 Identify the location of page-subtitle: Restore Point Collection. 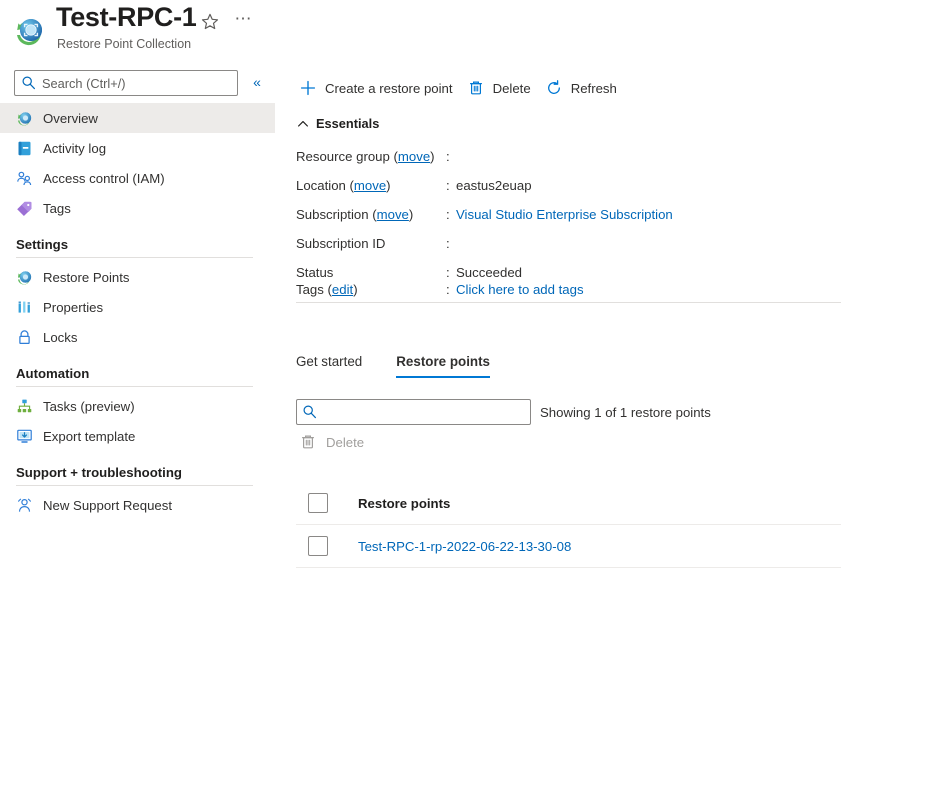
(124, 44).